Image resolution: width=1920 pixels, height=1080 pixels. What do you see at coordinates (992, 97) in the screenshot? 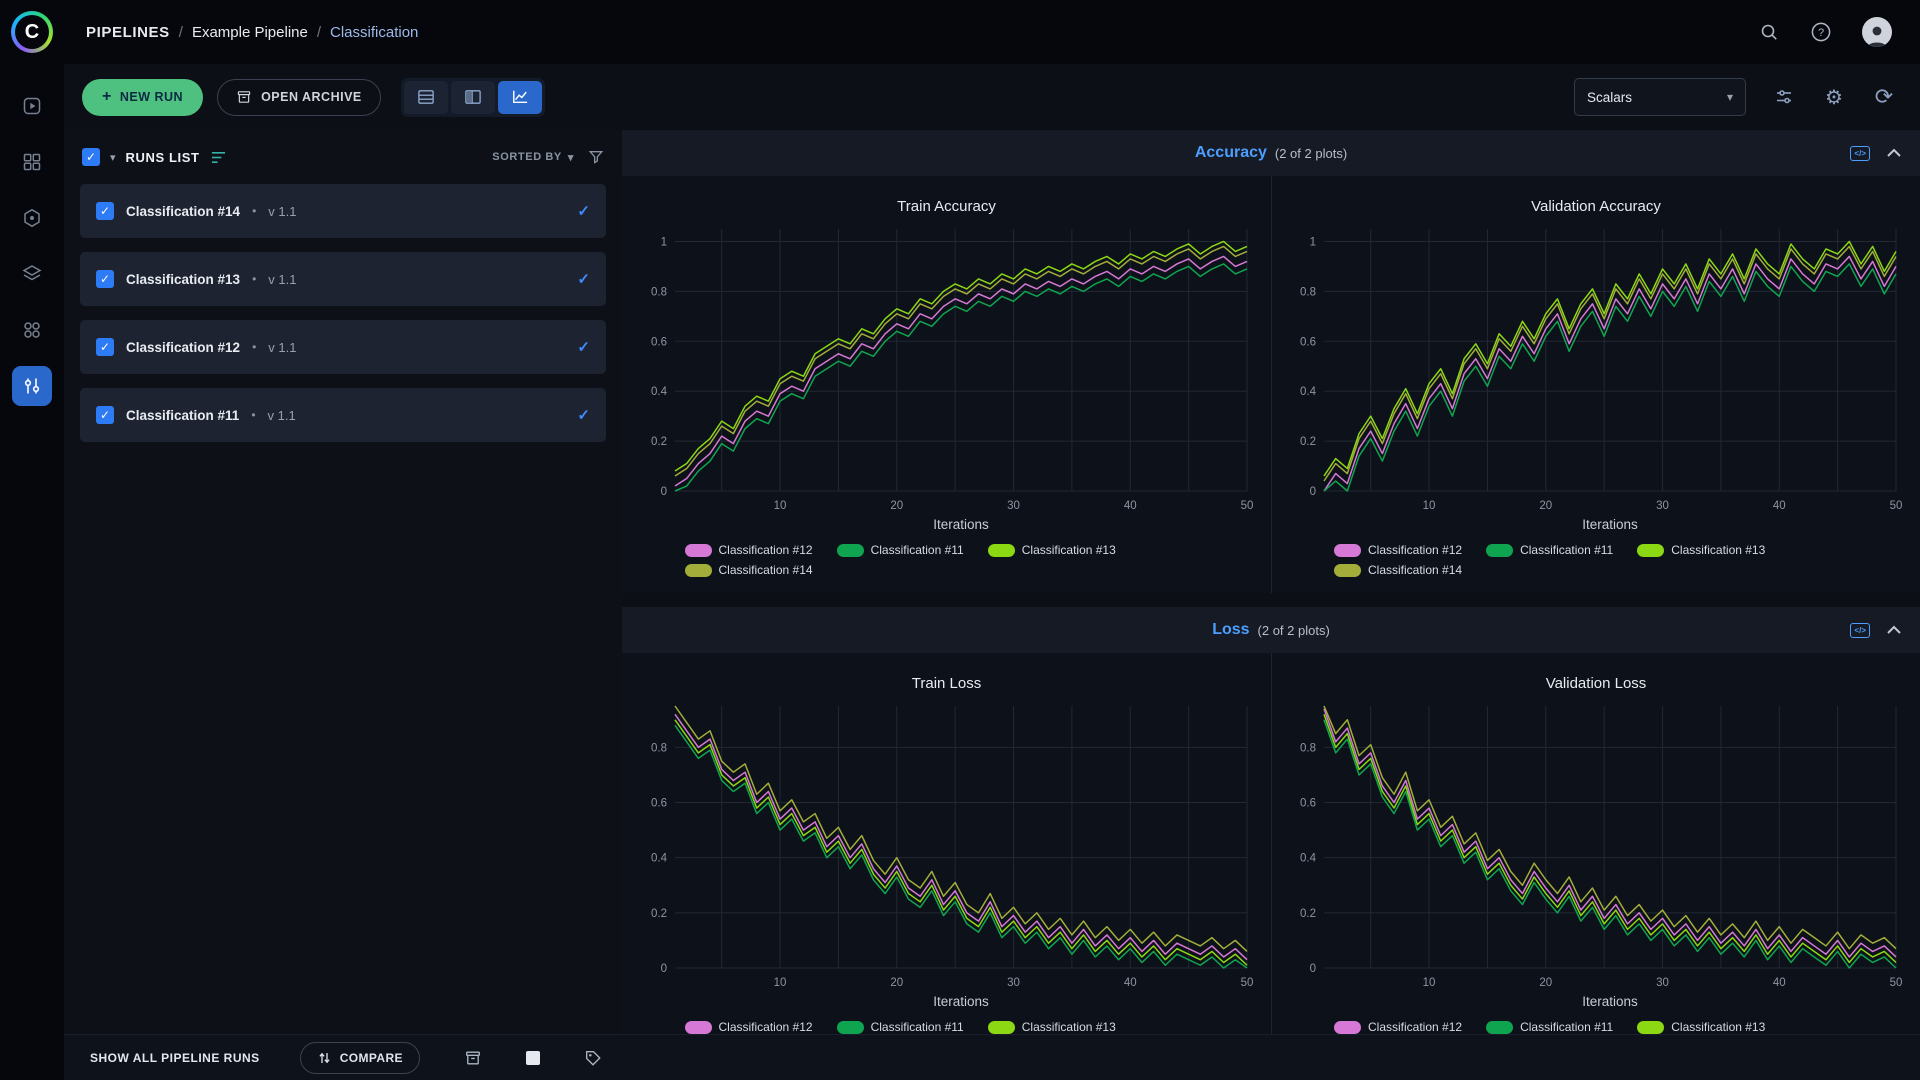
I see `toolbar: + NEW RUN OPEN ARCHIVE Scalars ▾ ⚙ ⟳` at bounding box center [992, 97].